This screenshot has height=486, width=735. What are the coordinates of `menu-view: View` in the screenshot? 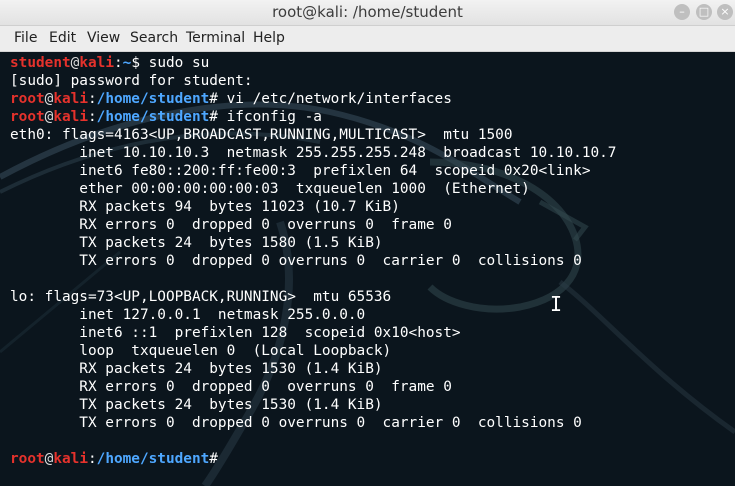 It's located at (103, 38).